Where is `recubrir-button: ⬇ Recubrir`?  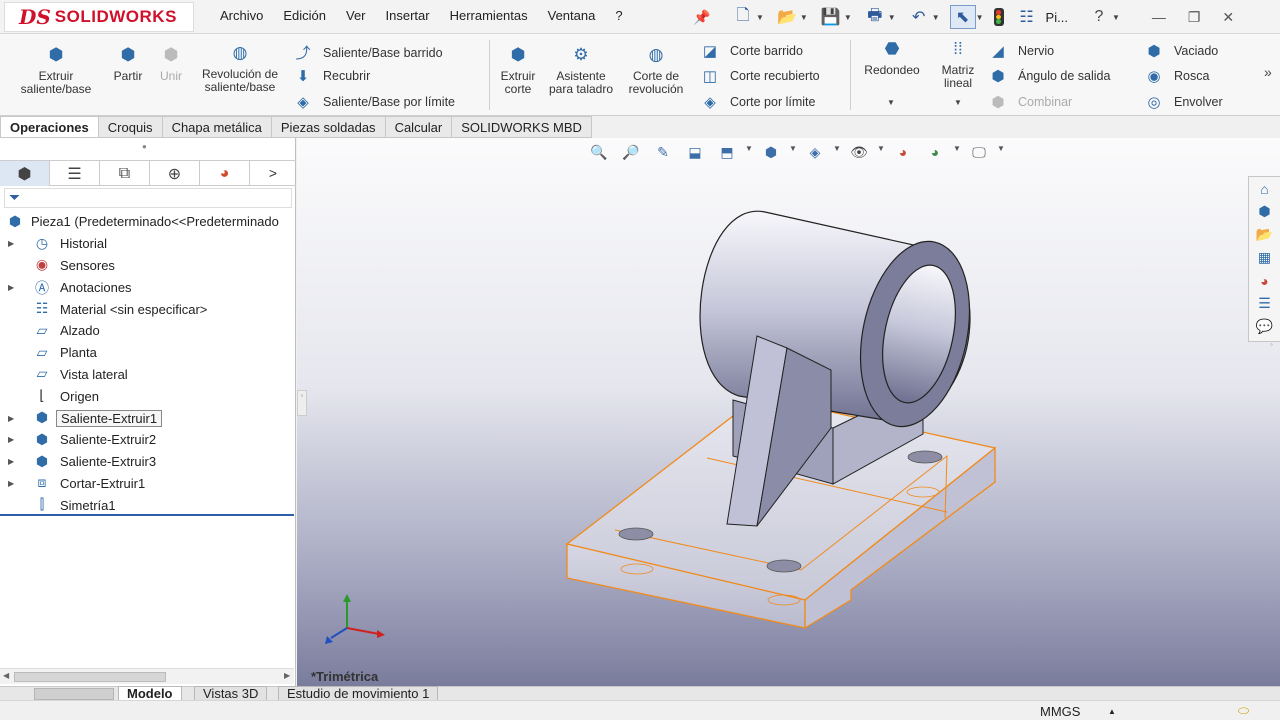 recubrir-button: ⬇ Recubrir is located at coordinates (332, 76).